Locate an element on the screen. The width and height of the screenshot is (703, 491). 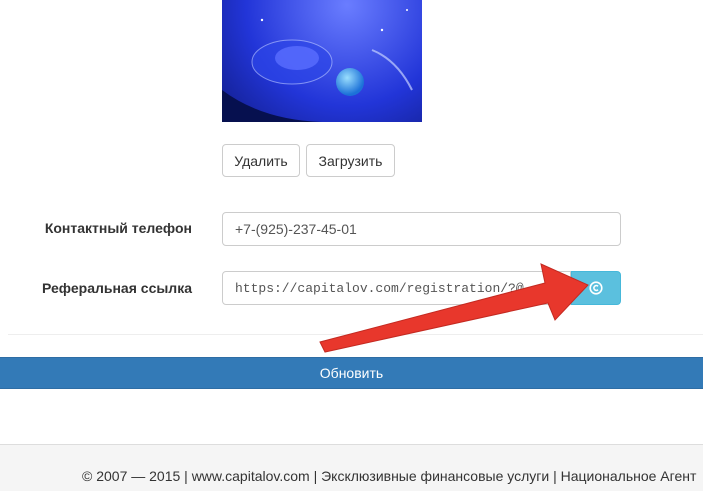
avatar is located at coordinates (322, 61).